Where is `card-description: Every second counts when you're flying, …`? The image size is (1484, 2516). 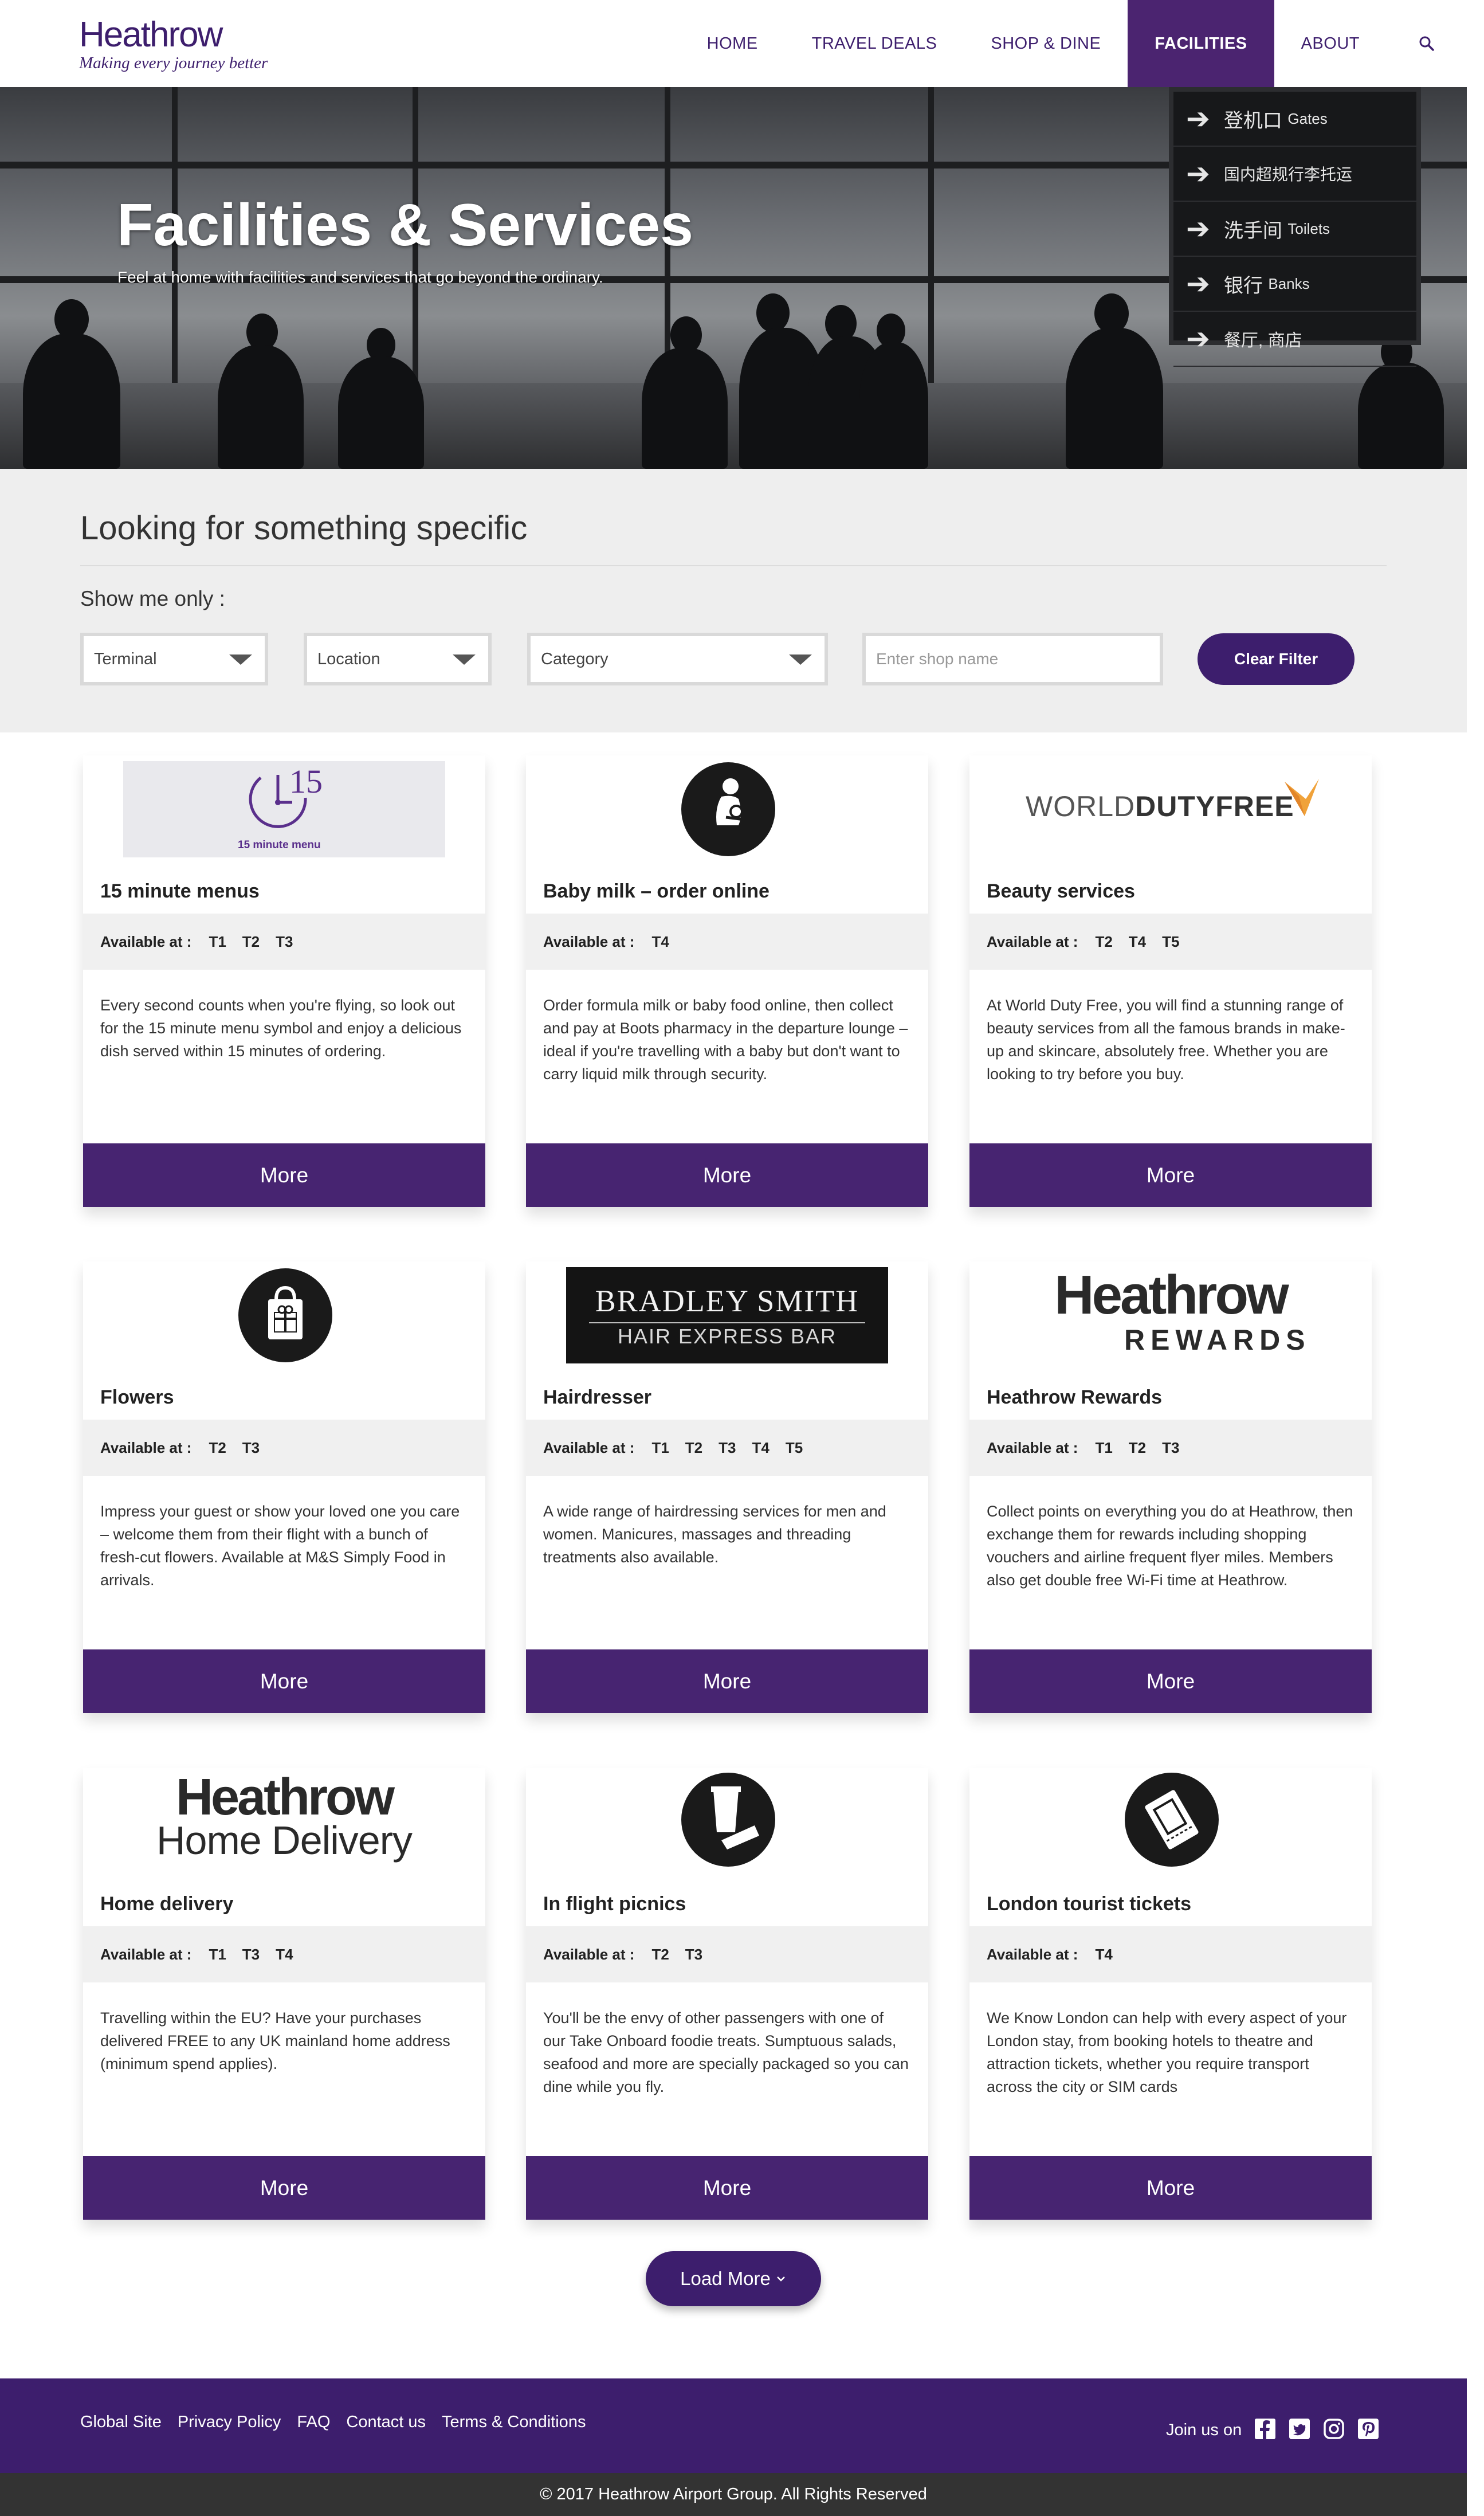 card-description: Every second counts when you're flying, … is located at coordinates (281, 1028).